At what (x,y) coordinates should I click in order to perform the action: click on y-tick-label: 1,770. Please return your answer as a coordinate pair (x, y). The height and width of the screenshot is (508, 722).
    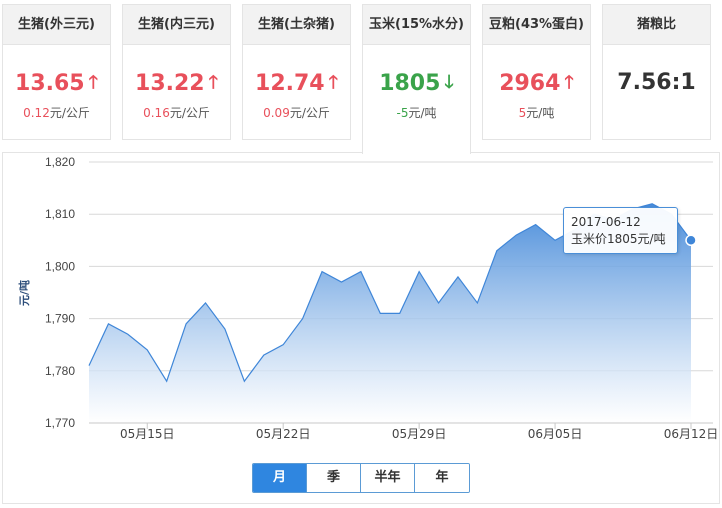
    Looking at the image, I should click on (60, 423).